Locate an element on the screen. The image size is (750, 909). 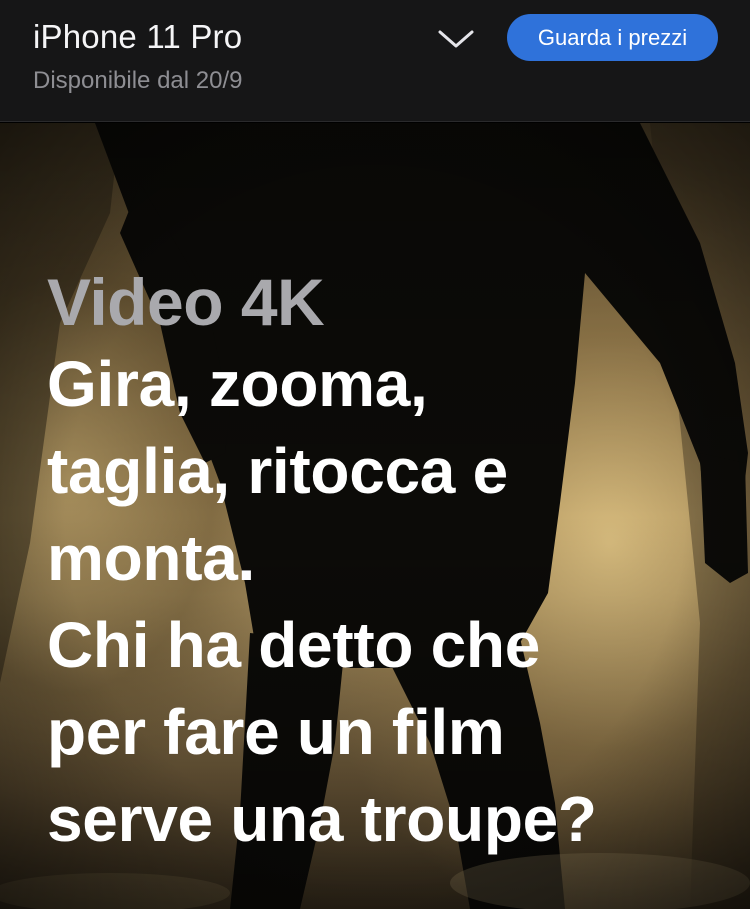
headline-line: Gira, zooma, is located at coordinates (237, 384).